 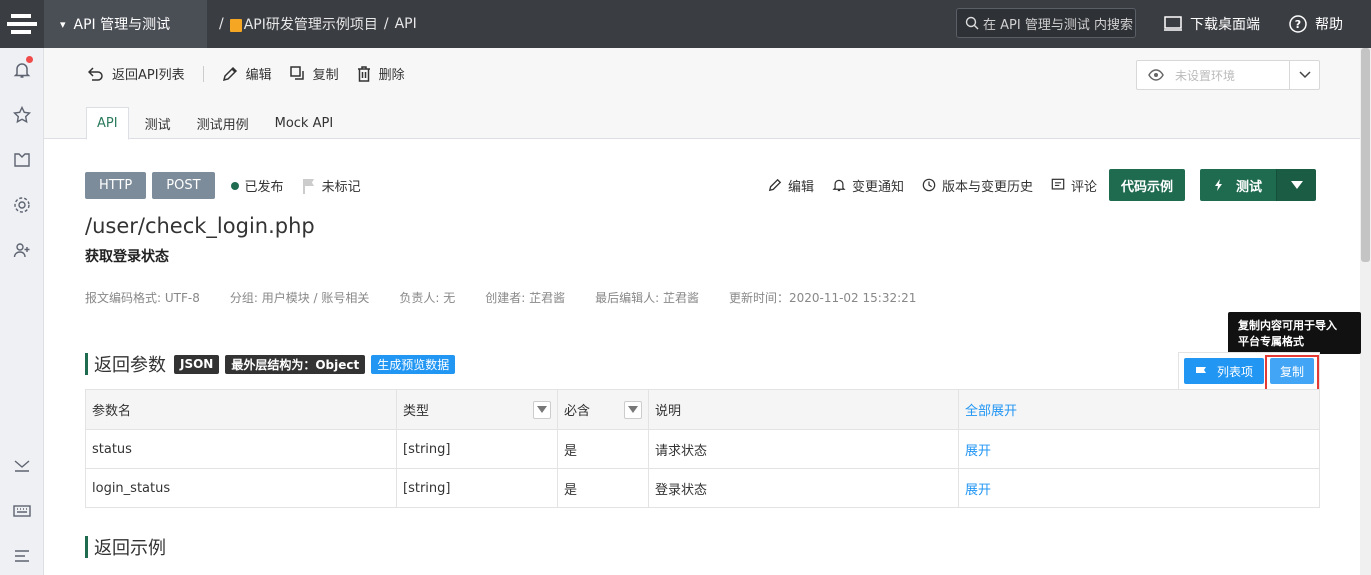 What do you see at coordinates (297, 73) in the screenshot?
I see `copy-icon` at bounding box center [297, 73].